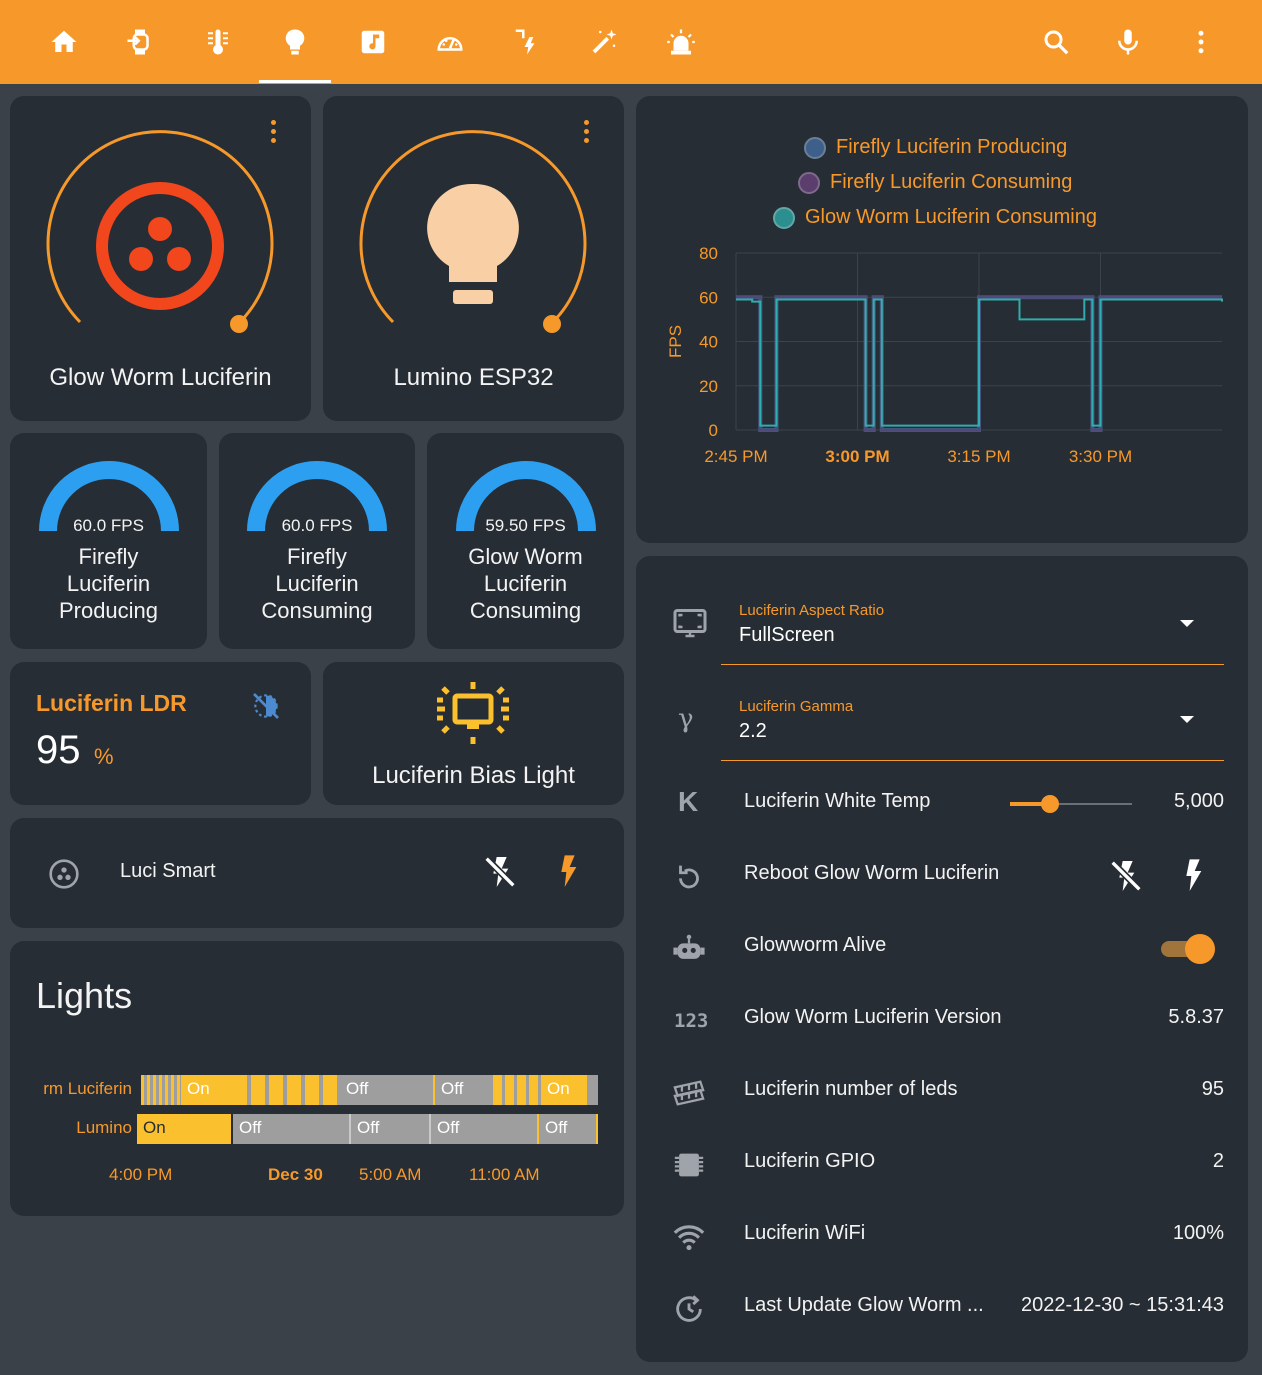 This screenshot has width=1262, height=1375. Describe the element at coordinates (604, 42) in the screenshot. I see `tab-effects` at that location.